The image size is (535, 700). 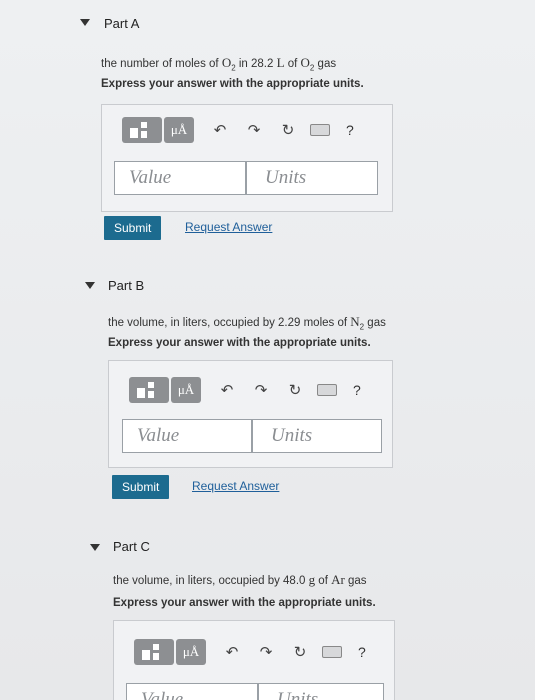 What do you see at coordinates (131, 546) in the screenshot?
I see `part-title: Part C` at bounding box center [131, 546].